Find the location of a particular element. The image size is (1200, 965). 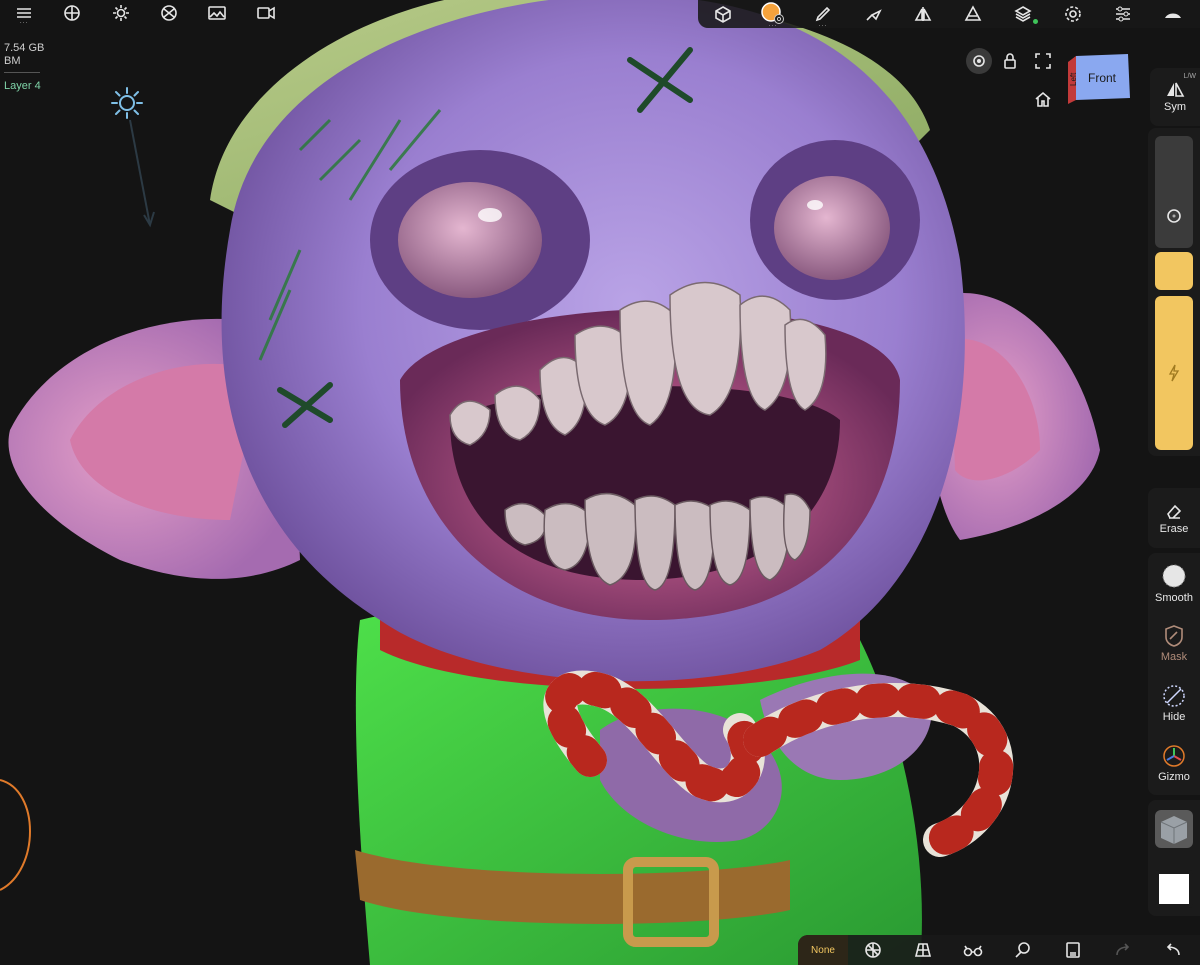

erase-panel: Erase is located at coordinates (1174, 518).